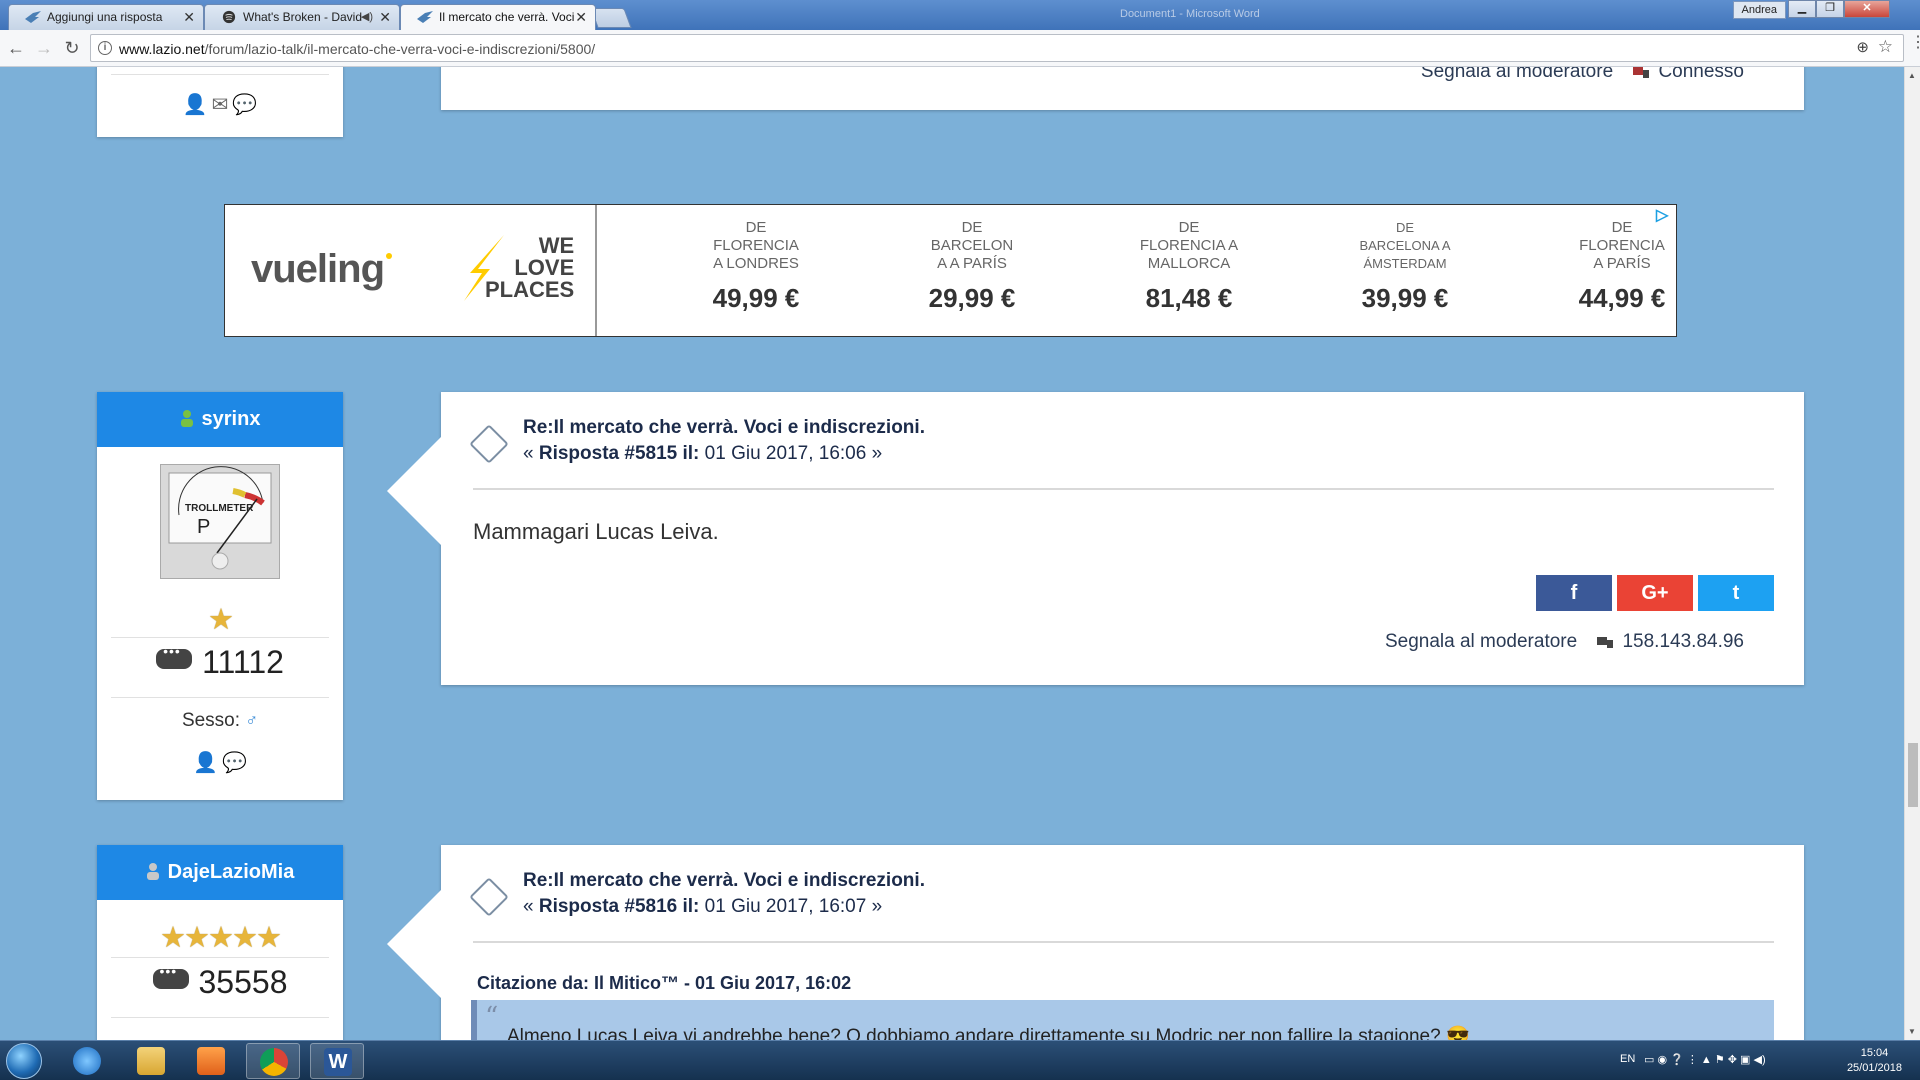 The height and width of the screenshot is (1080, 1920). Describe the element at coordinates (1655, 593) in the screenshot. I see `google-plus-share-button: G+` at that location.